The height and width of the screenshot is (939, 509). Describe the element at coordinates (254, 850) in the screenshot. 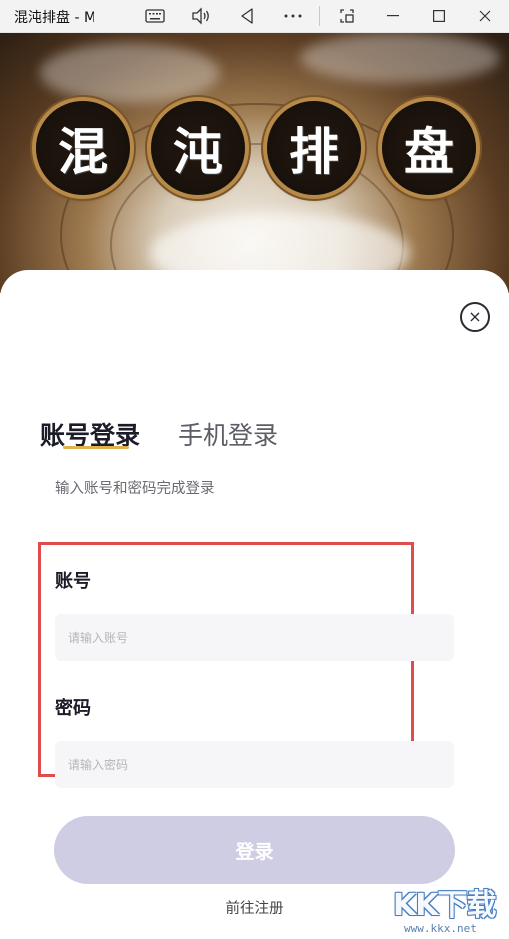

I see `login-submit-button: 登录` at that location.